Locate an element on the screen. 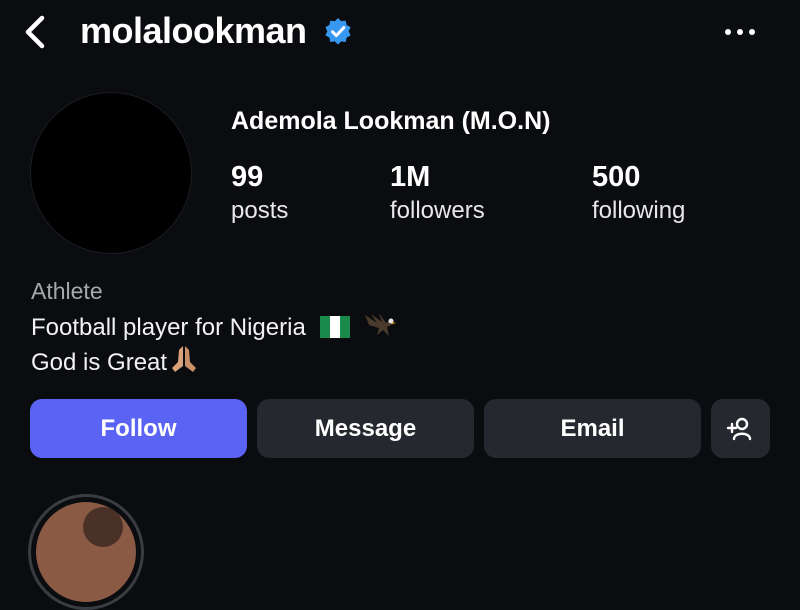 This screenshot has height=610, width=800. add-person-icon is located at coordinates (739, 429).